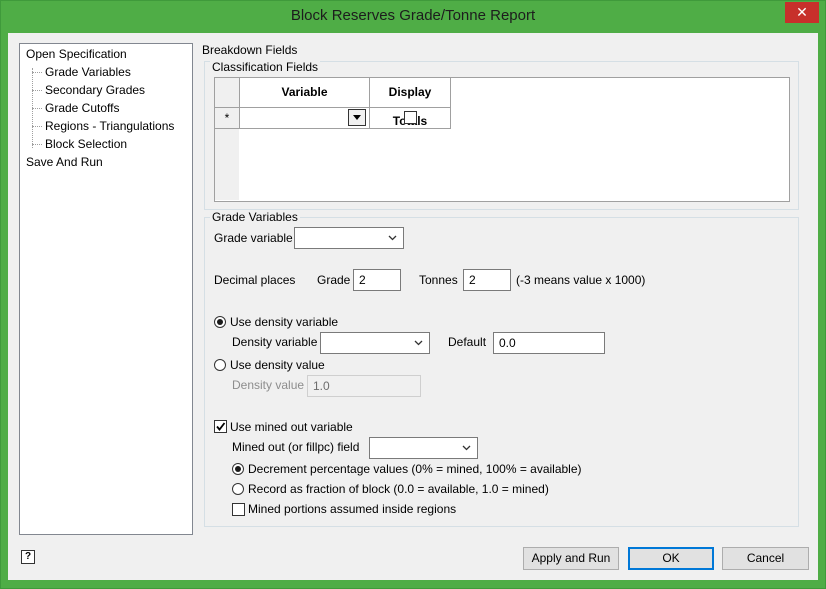  Describe the element at coordinates (275, 342) in the screenshot. I see `density-variable-label: Density variable` at that location.